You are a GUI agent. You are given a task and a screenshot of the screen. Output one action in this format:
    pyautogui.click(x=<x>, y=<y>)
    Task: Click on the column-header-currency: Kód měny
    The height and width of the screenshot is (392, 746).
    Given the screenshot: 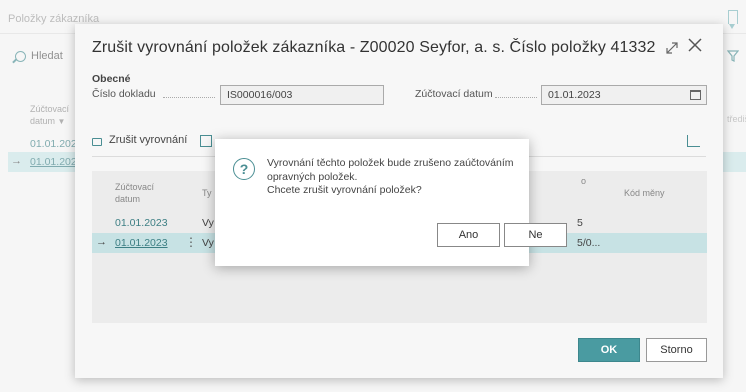 What is the action you would take?
    pyautogui.click(x=644, y=193)
    